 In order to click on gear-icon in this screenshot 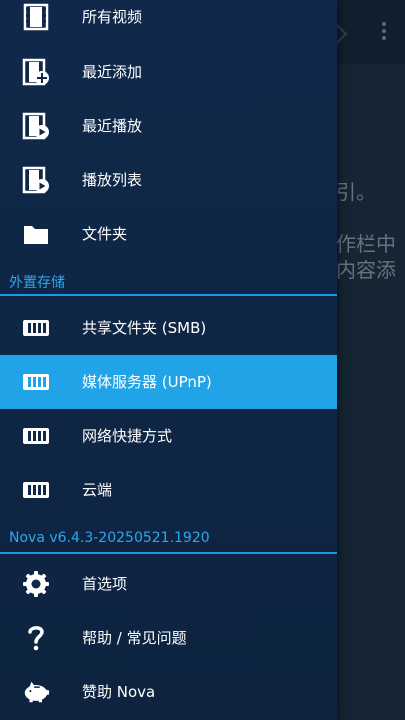, I will do `click(36, 584)`.